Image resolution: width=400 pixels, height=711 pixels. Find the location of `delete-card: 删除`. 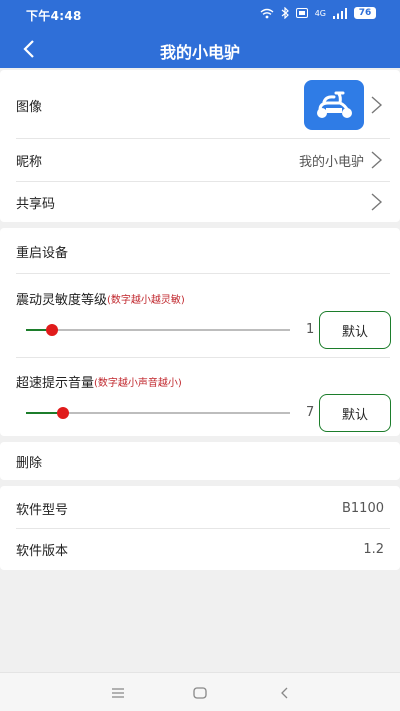

delete-card: 删除 is located at coordinates (200, 461).